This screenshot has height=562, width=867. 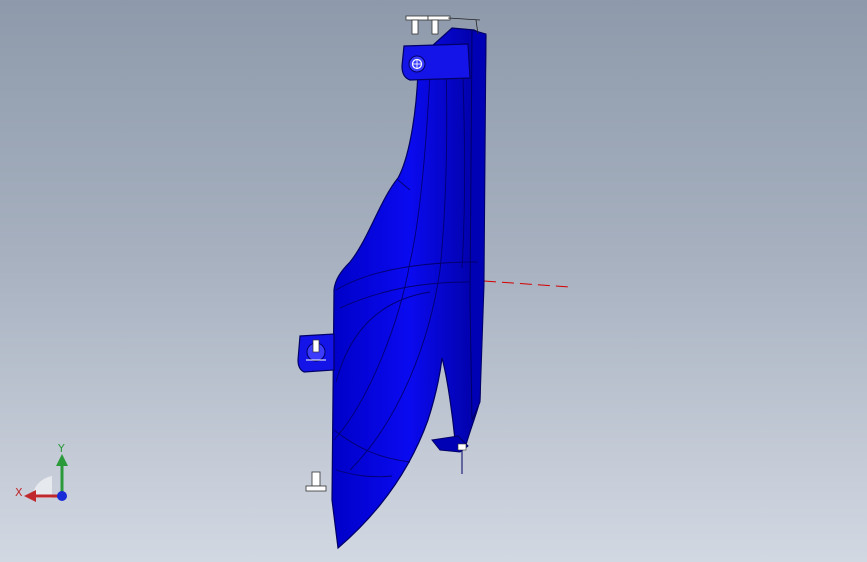 I want to click on bottom-fastener-screw, so click(x=316, y=481).